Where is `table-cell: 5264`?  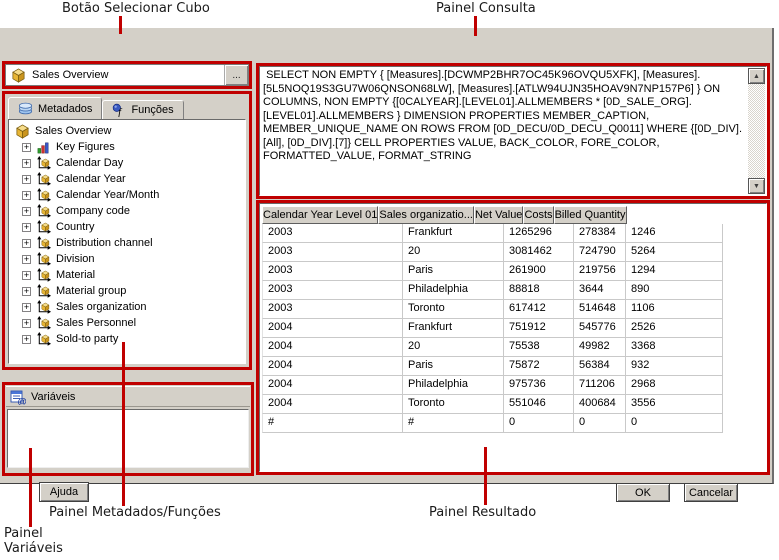
table-cell: 5264 is located at coordinates (674, 252).